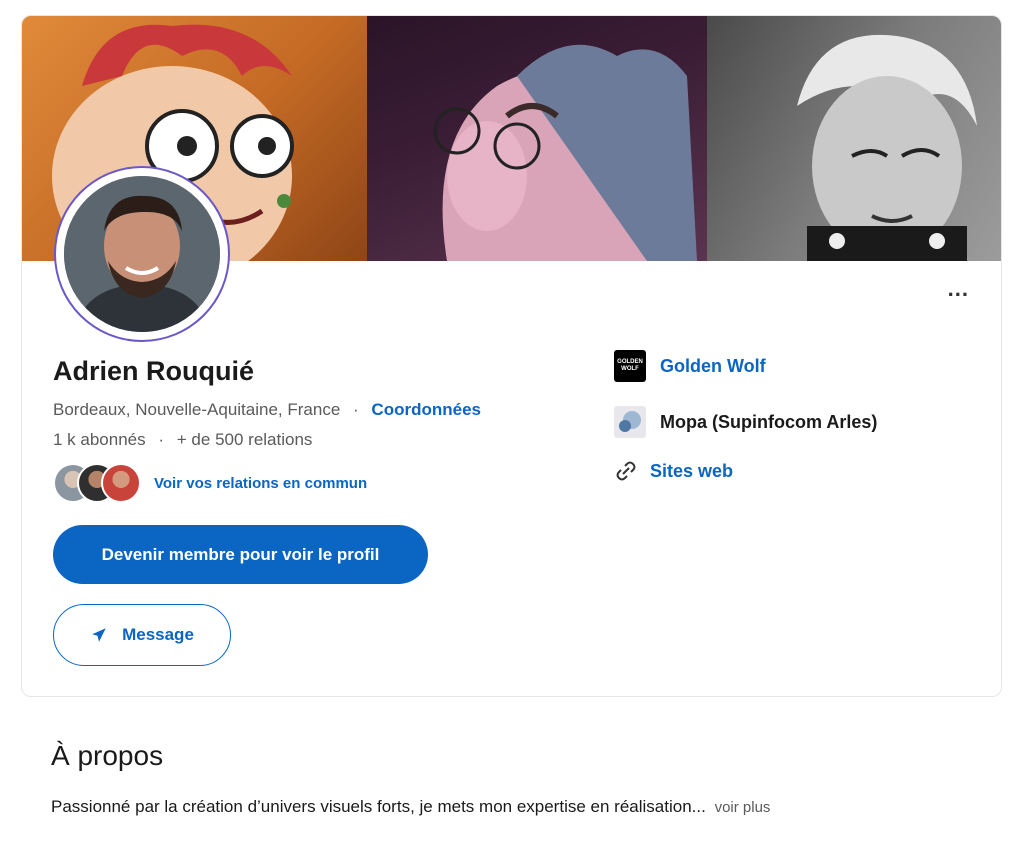 The width and height of the screenshot is (1024, 860). Describe the element at coordinates (99, 635) in the screenshot. I see `send-icon` at that location.